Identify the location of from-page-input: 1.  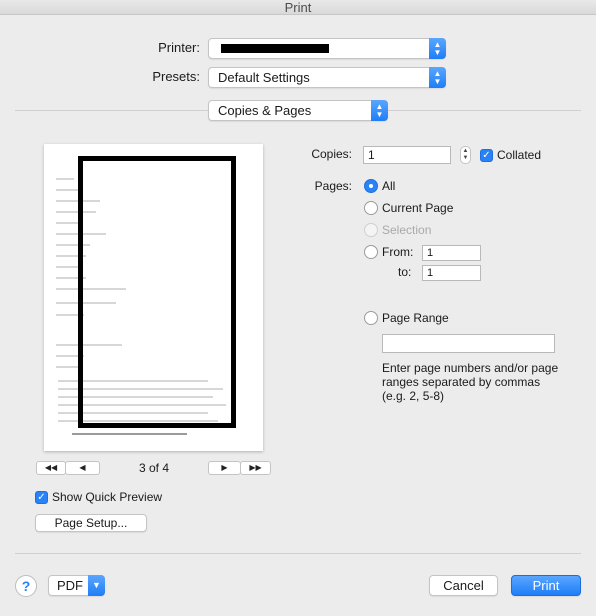
(451, 253).